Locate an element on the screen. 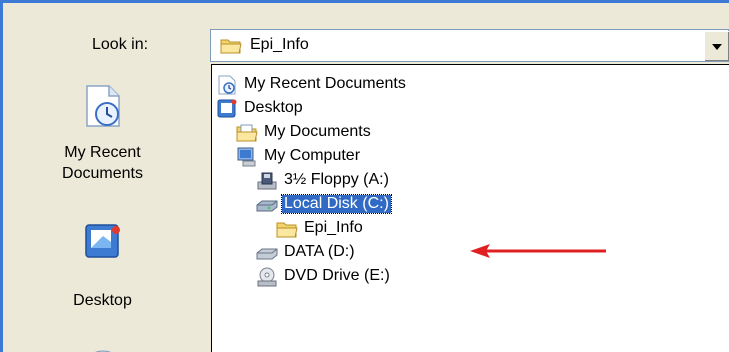 The height and width of the screenshot is (352, 729). places-my-recent-label-line2: Documents is located at coordinates (102, 173).